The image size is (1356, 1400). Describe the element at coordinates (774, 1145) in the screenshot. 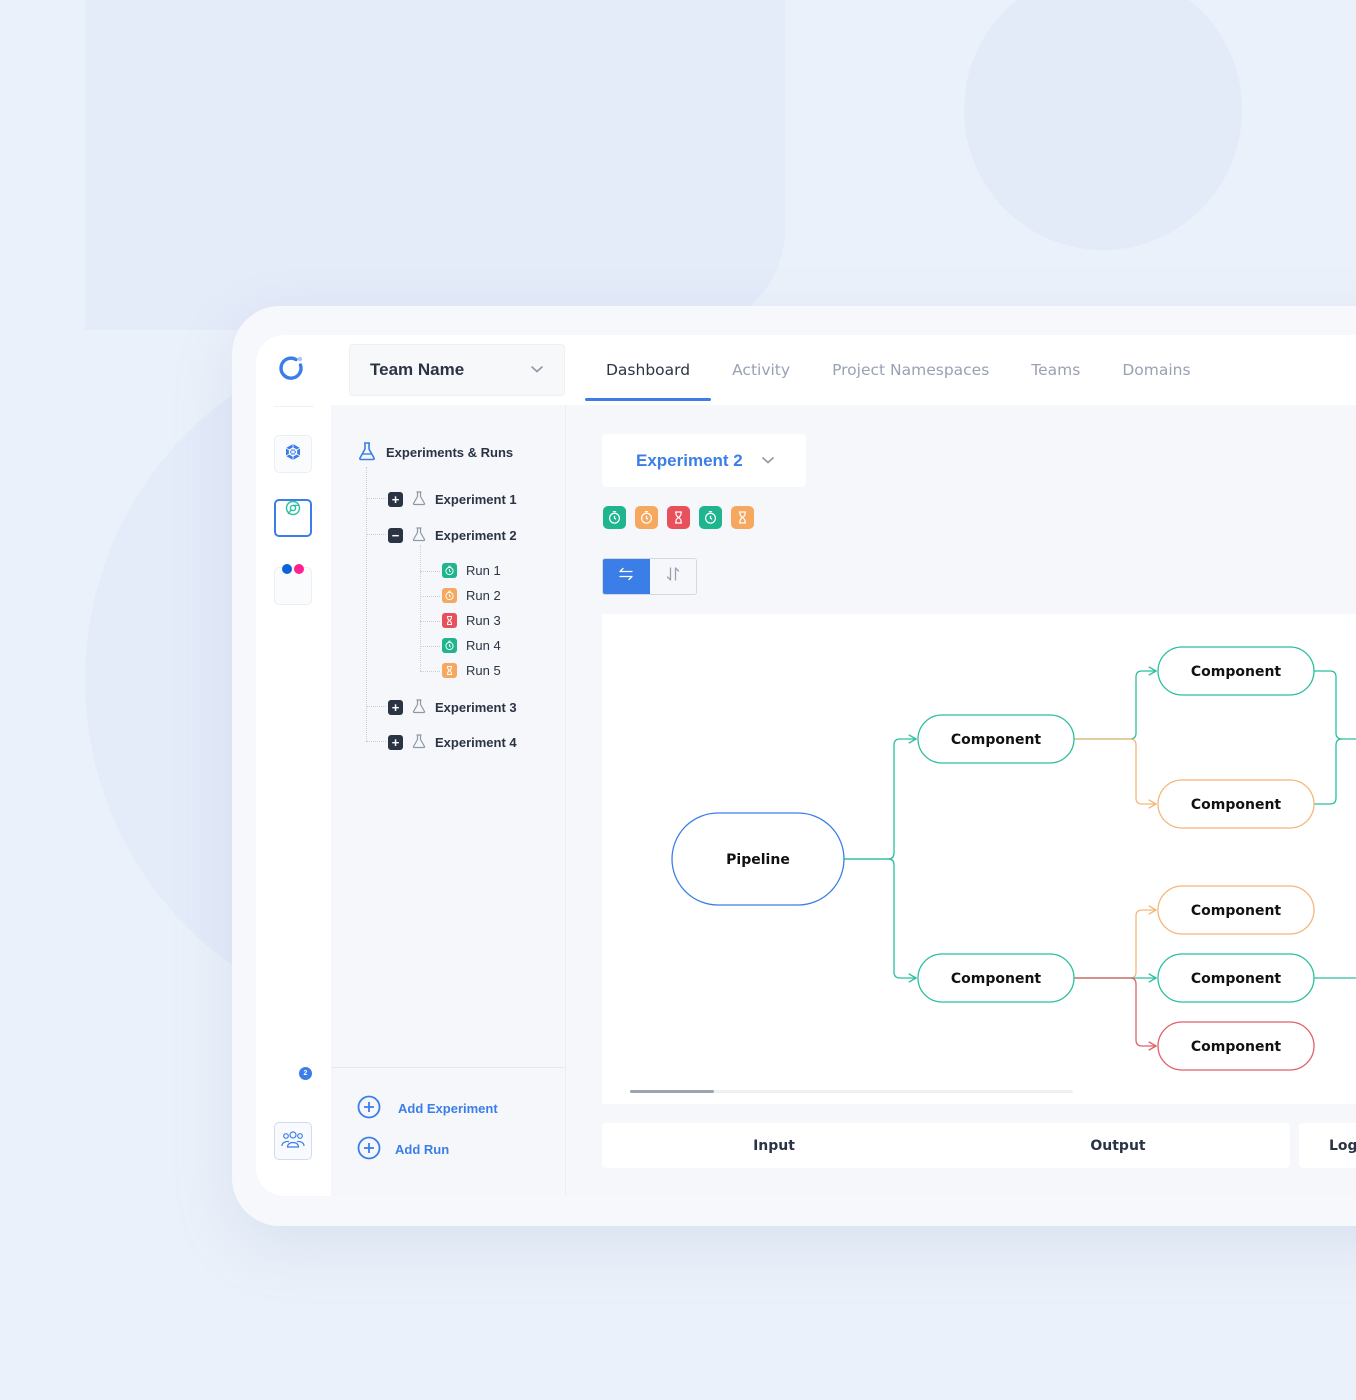

I see `tab-input: Input` at that location.